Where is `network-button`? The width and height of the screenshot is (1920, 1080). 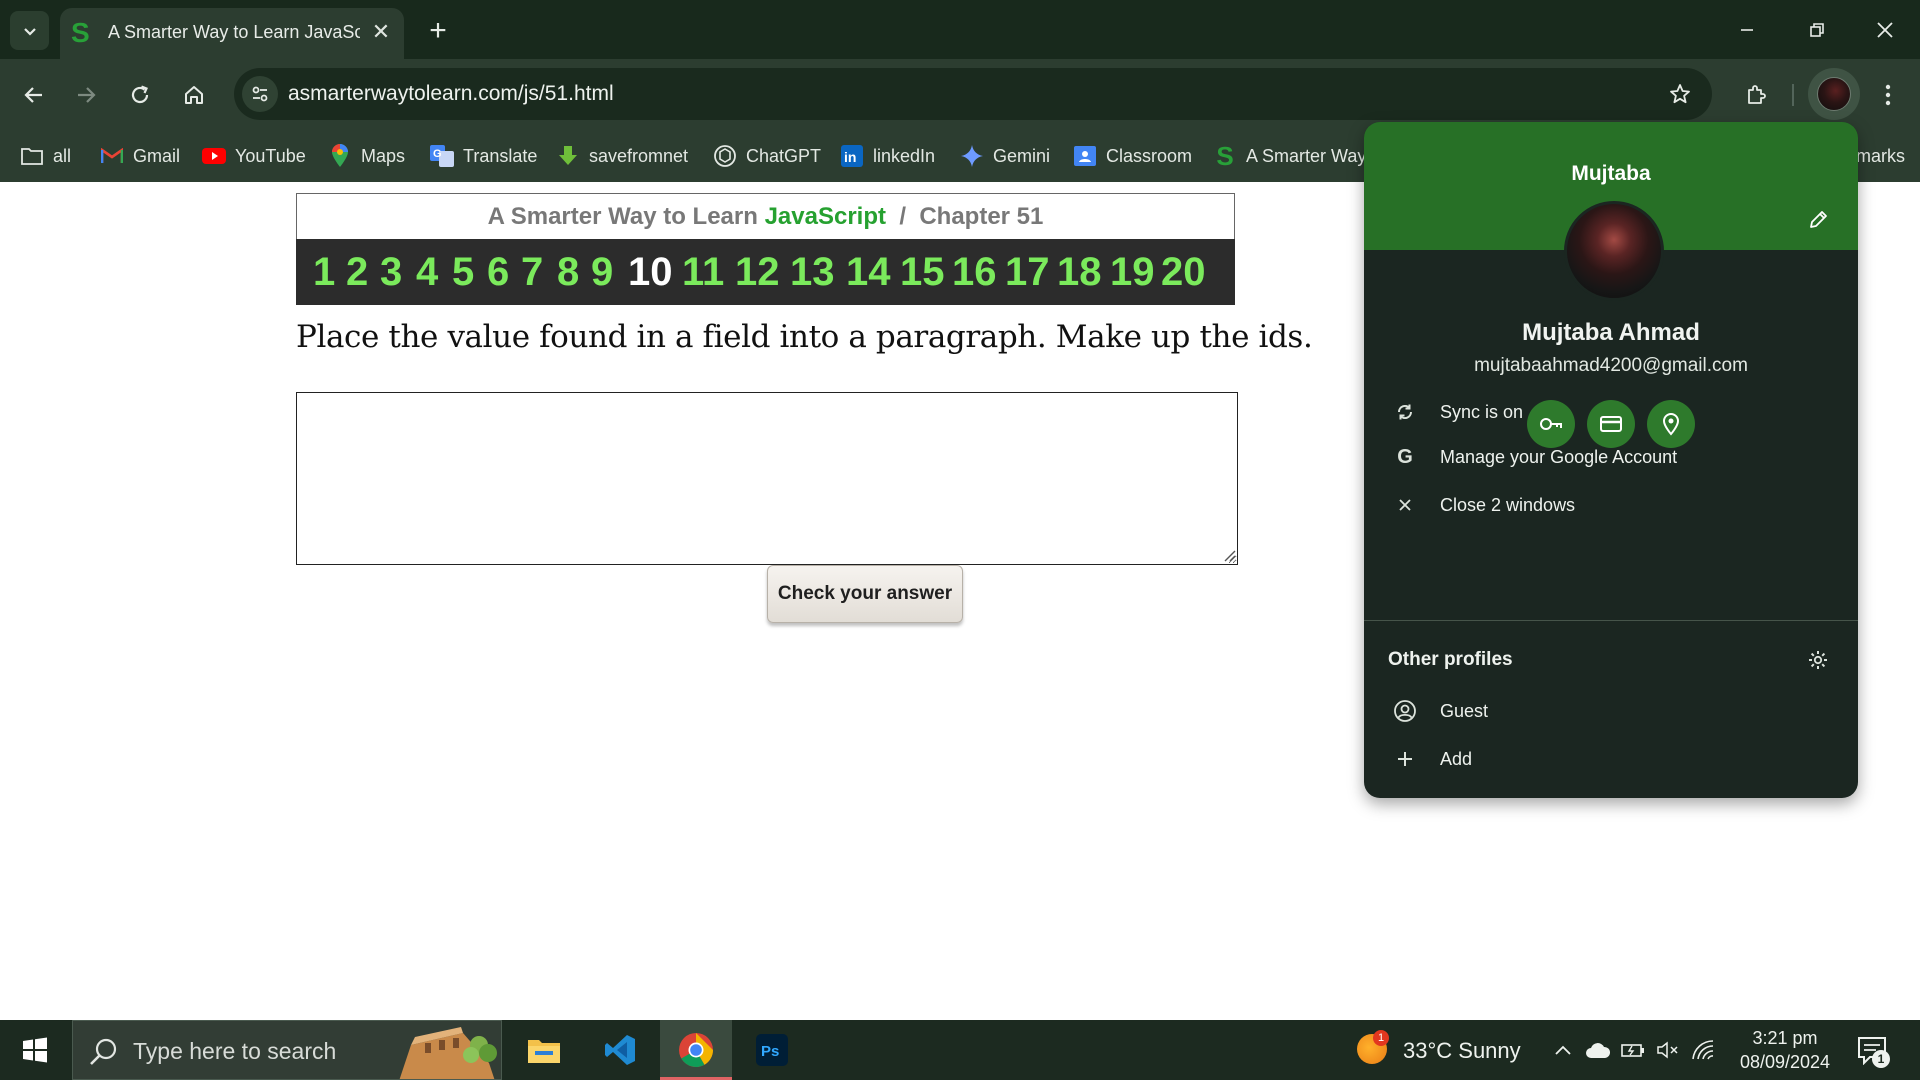
network-button is located at coordinates (1703, 1050).